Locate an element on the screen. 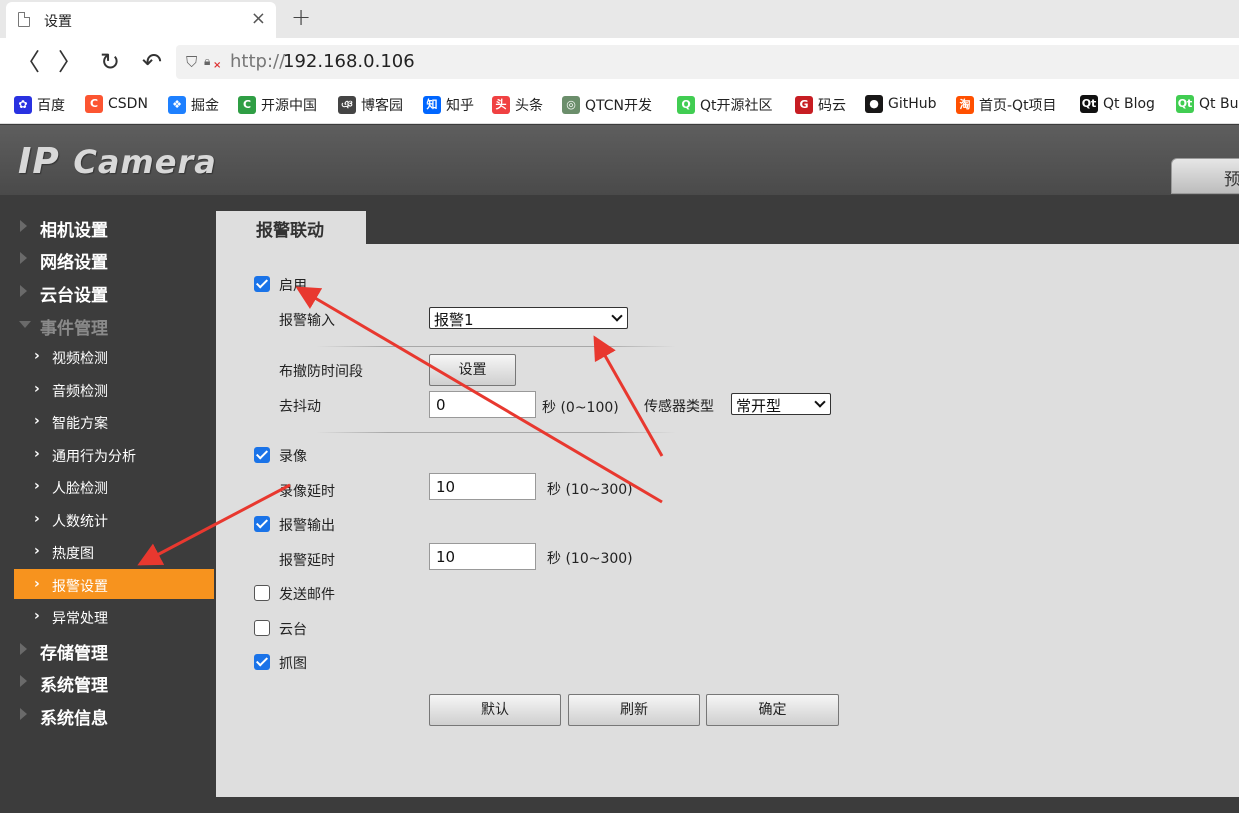 The height and width of the screenshot is (813, 1239). content-tab-strip: 报警联动 is located at coordinates (727, 219).